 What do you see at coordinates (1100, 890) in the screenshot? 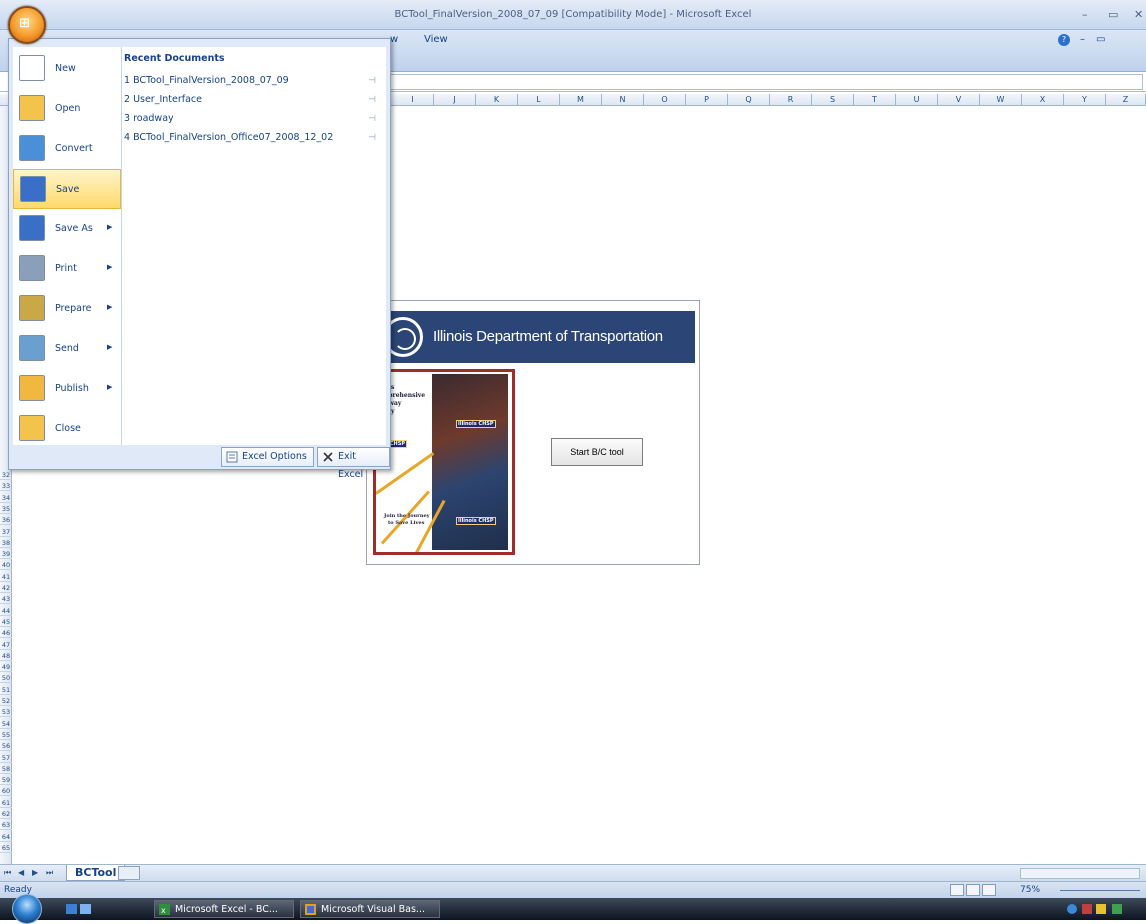
I see `zoom-slider` at bounding box center [1100, 890].